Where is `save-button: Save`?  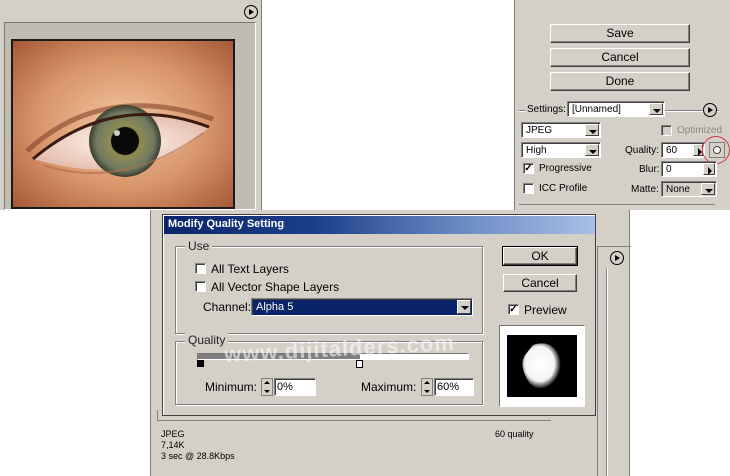 save-button: Save is located at coordinates (620, 33).